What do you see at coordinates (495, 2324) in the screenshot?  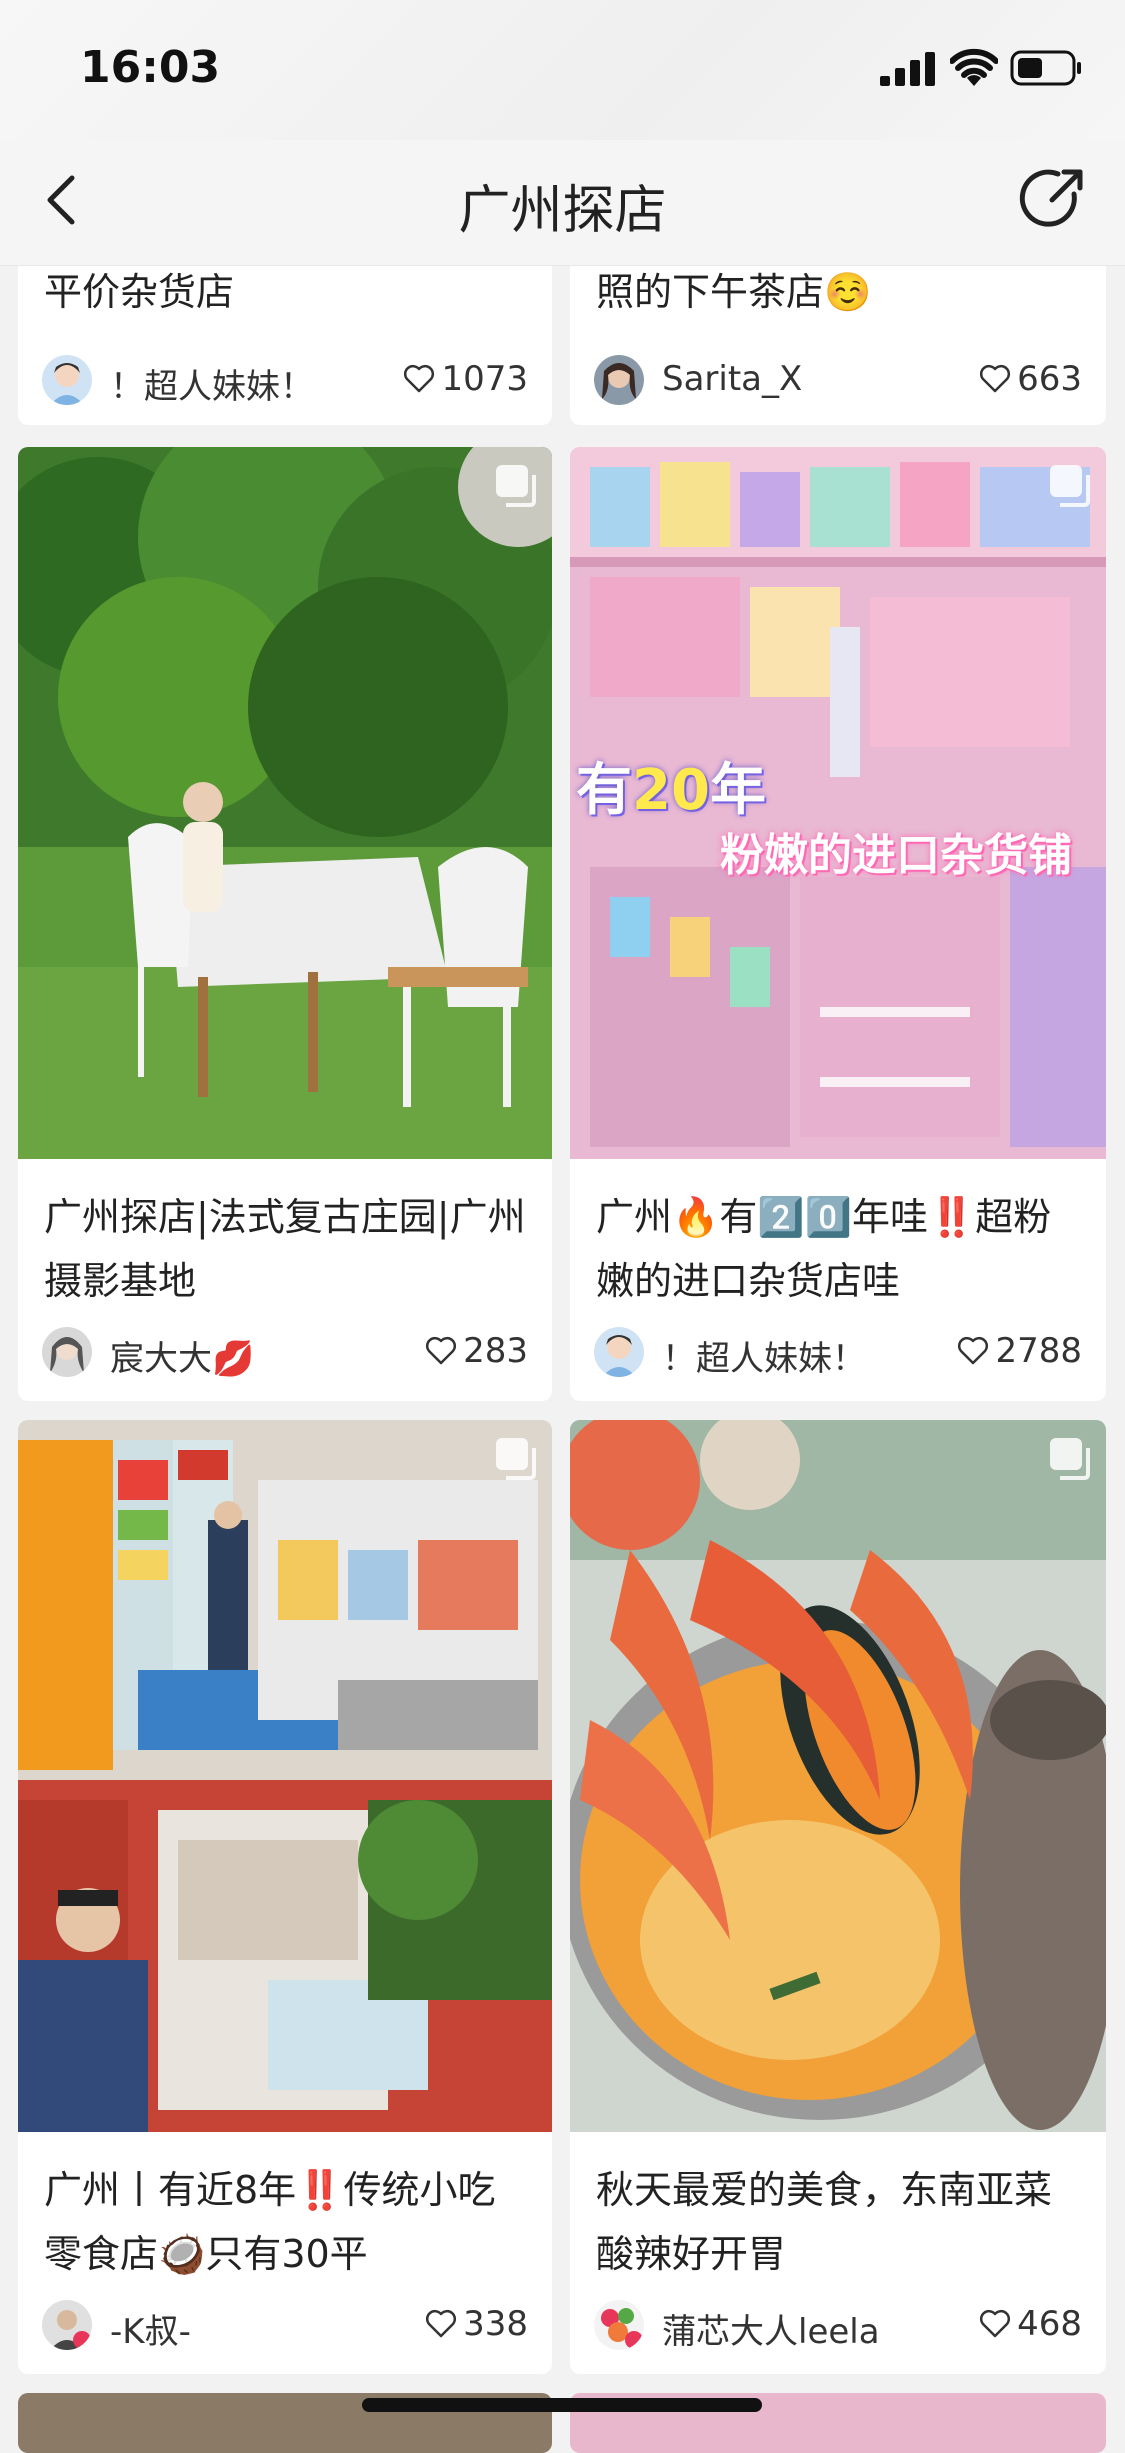 I see `like-count: 338` at bounding box center [495, 2324].